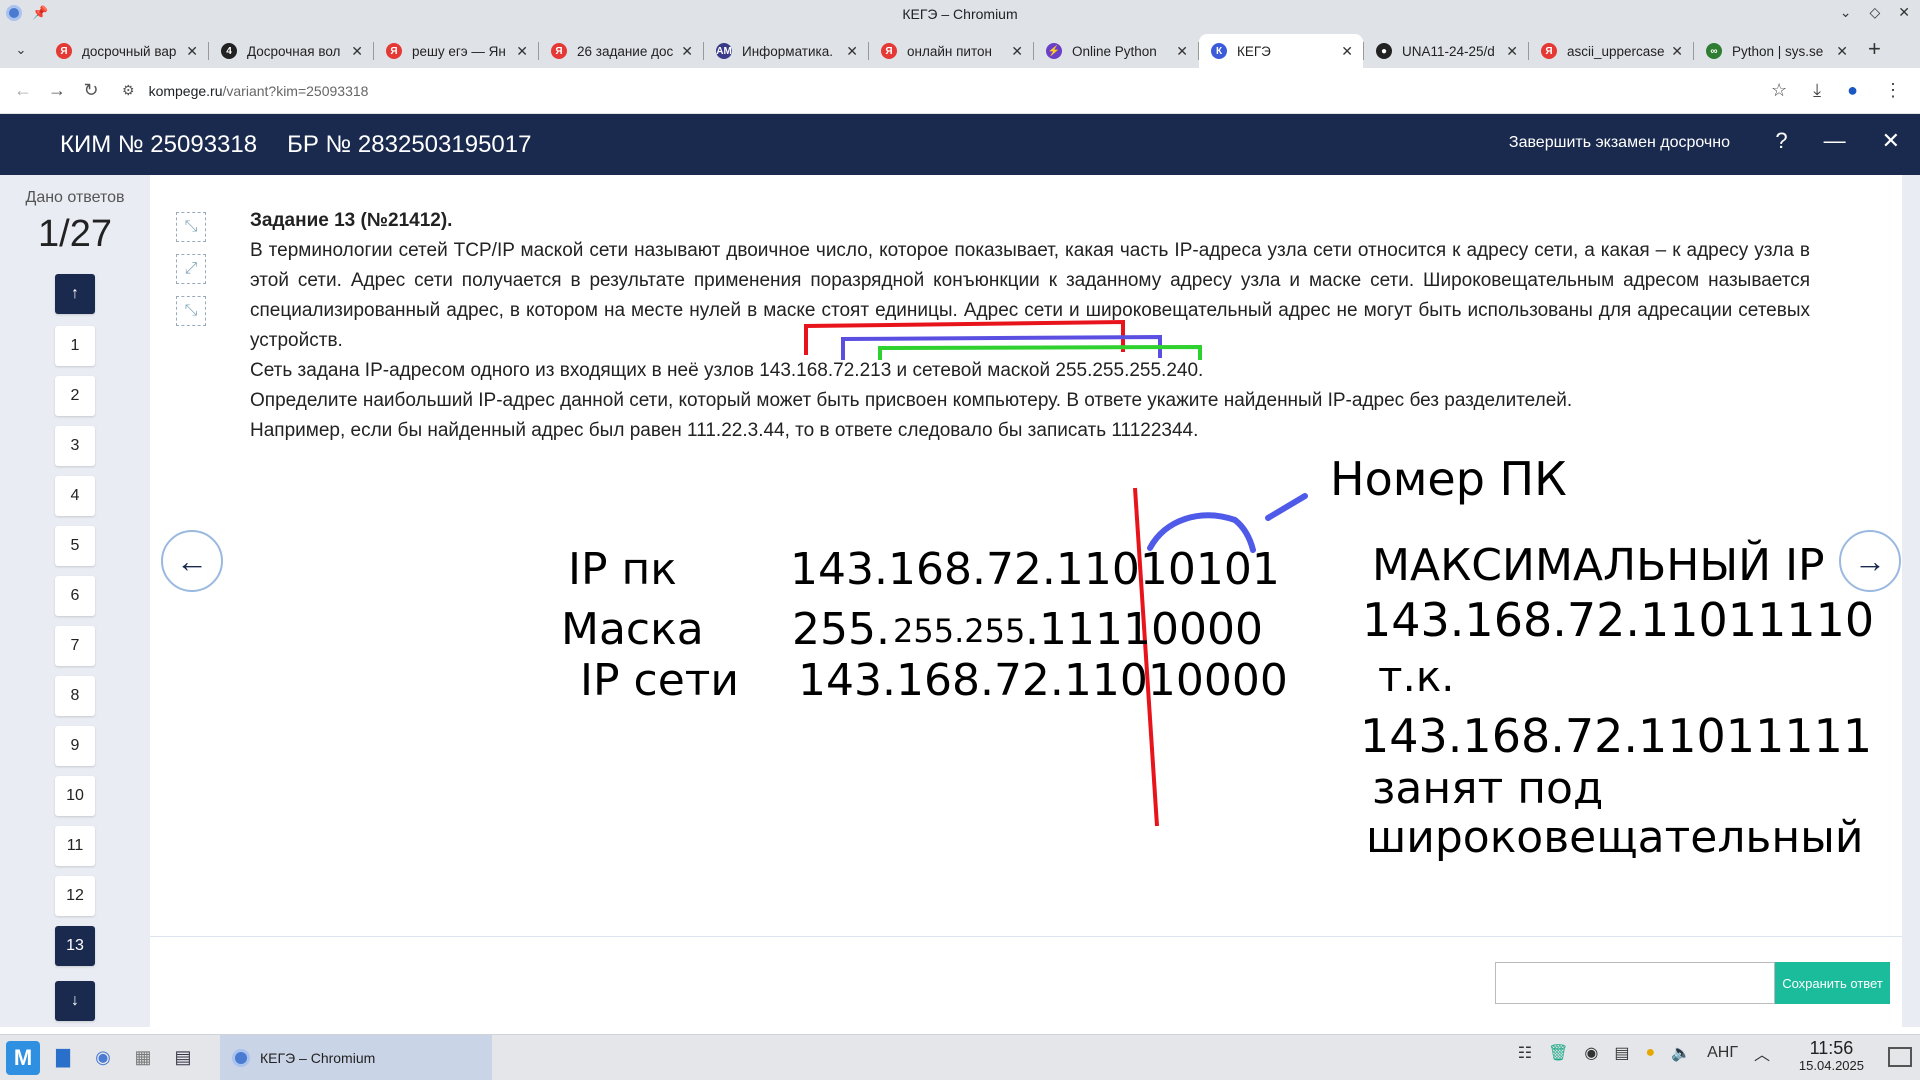  I want to click on trash-icon: 🗑, so click(1558, 1053).